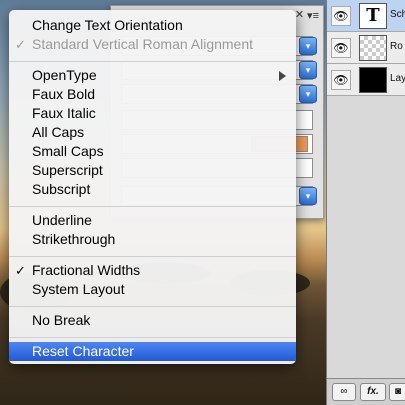 Image resolution: width=405 pixels, height=405 pixels. Describe the element at coordinates (152, 270) in the screenshot. I see `menu-item-fractional-widths: ✓ Fractional Widths` at that location.